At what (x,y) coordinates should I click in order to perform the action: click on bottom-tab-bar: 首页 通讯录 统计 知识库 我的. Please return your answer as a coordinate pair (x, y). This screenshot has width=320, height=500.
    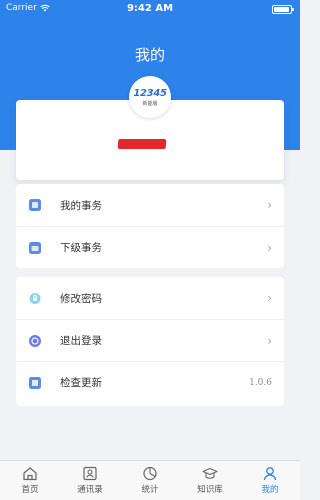
    Looking at the image, I should click on (150, 480).